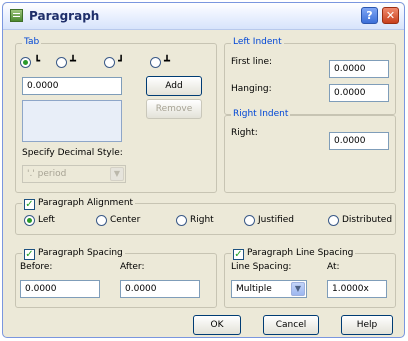  What do you see at coordinates (80, 253) in the screenshot?
I see `spacing-legend-text: Paragraph Spacing` at bounding box center [80, 253].